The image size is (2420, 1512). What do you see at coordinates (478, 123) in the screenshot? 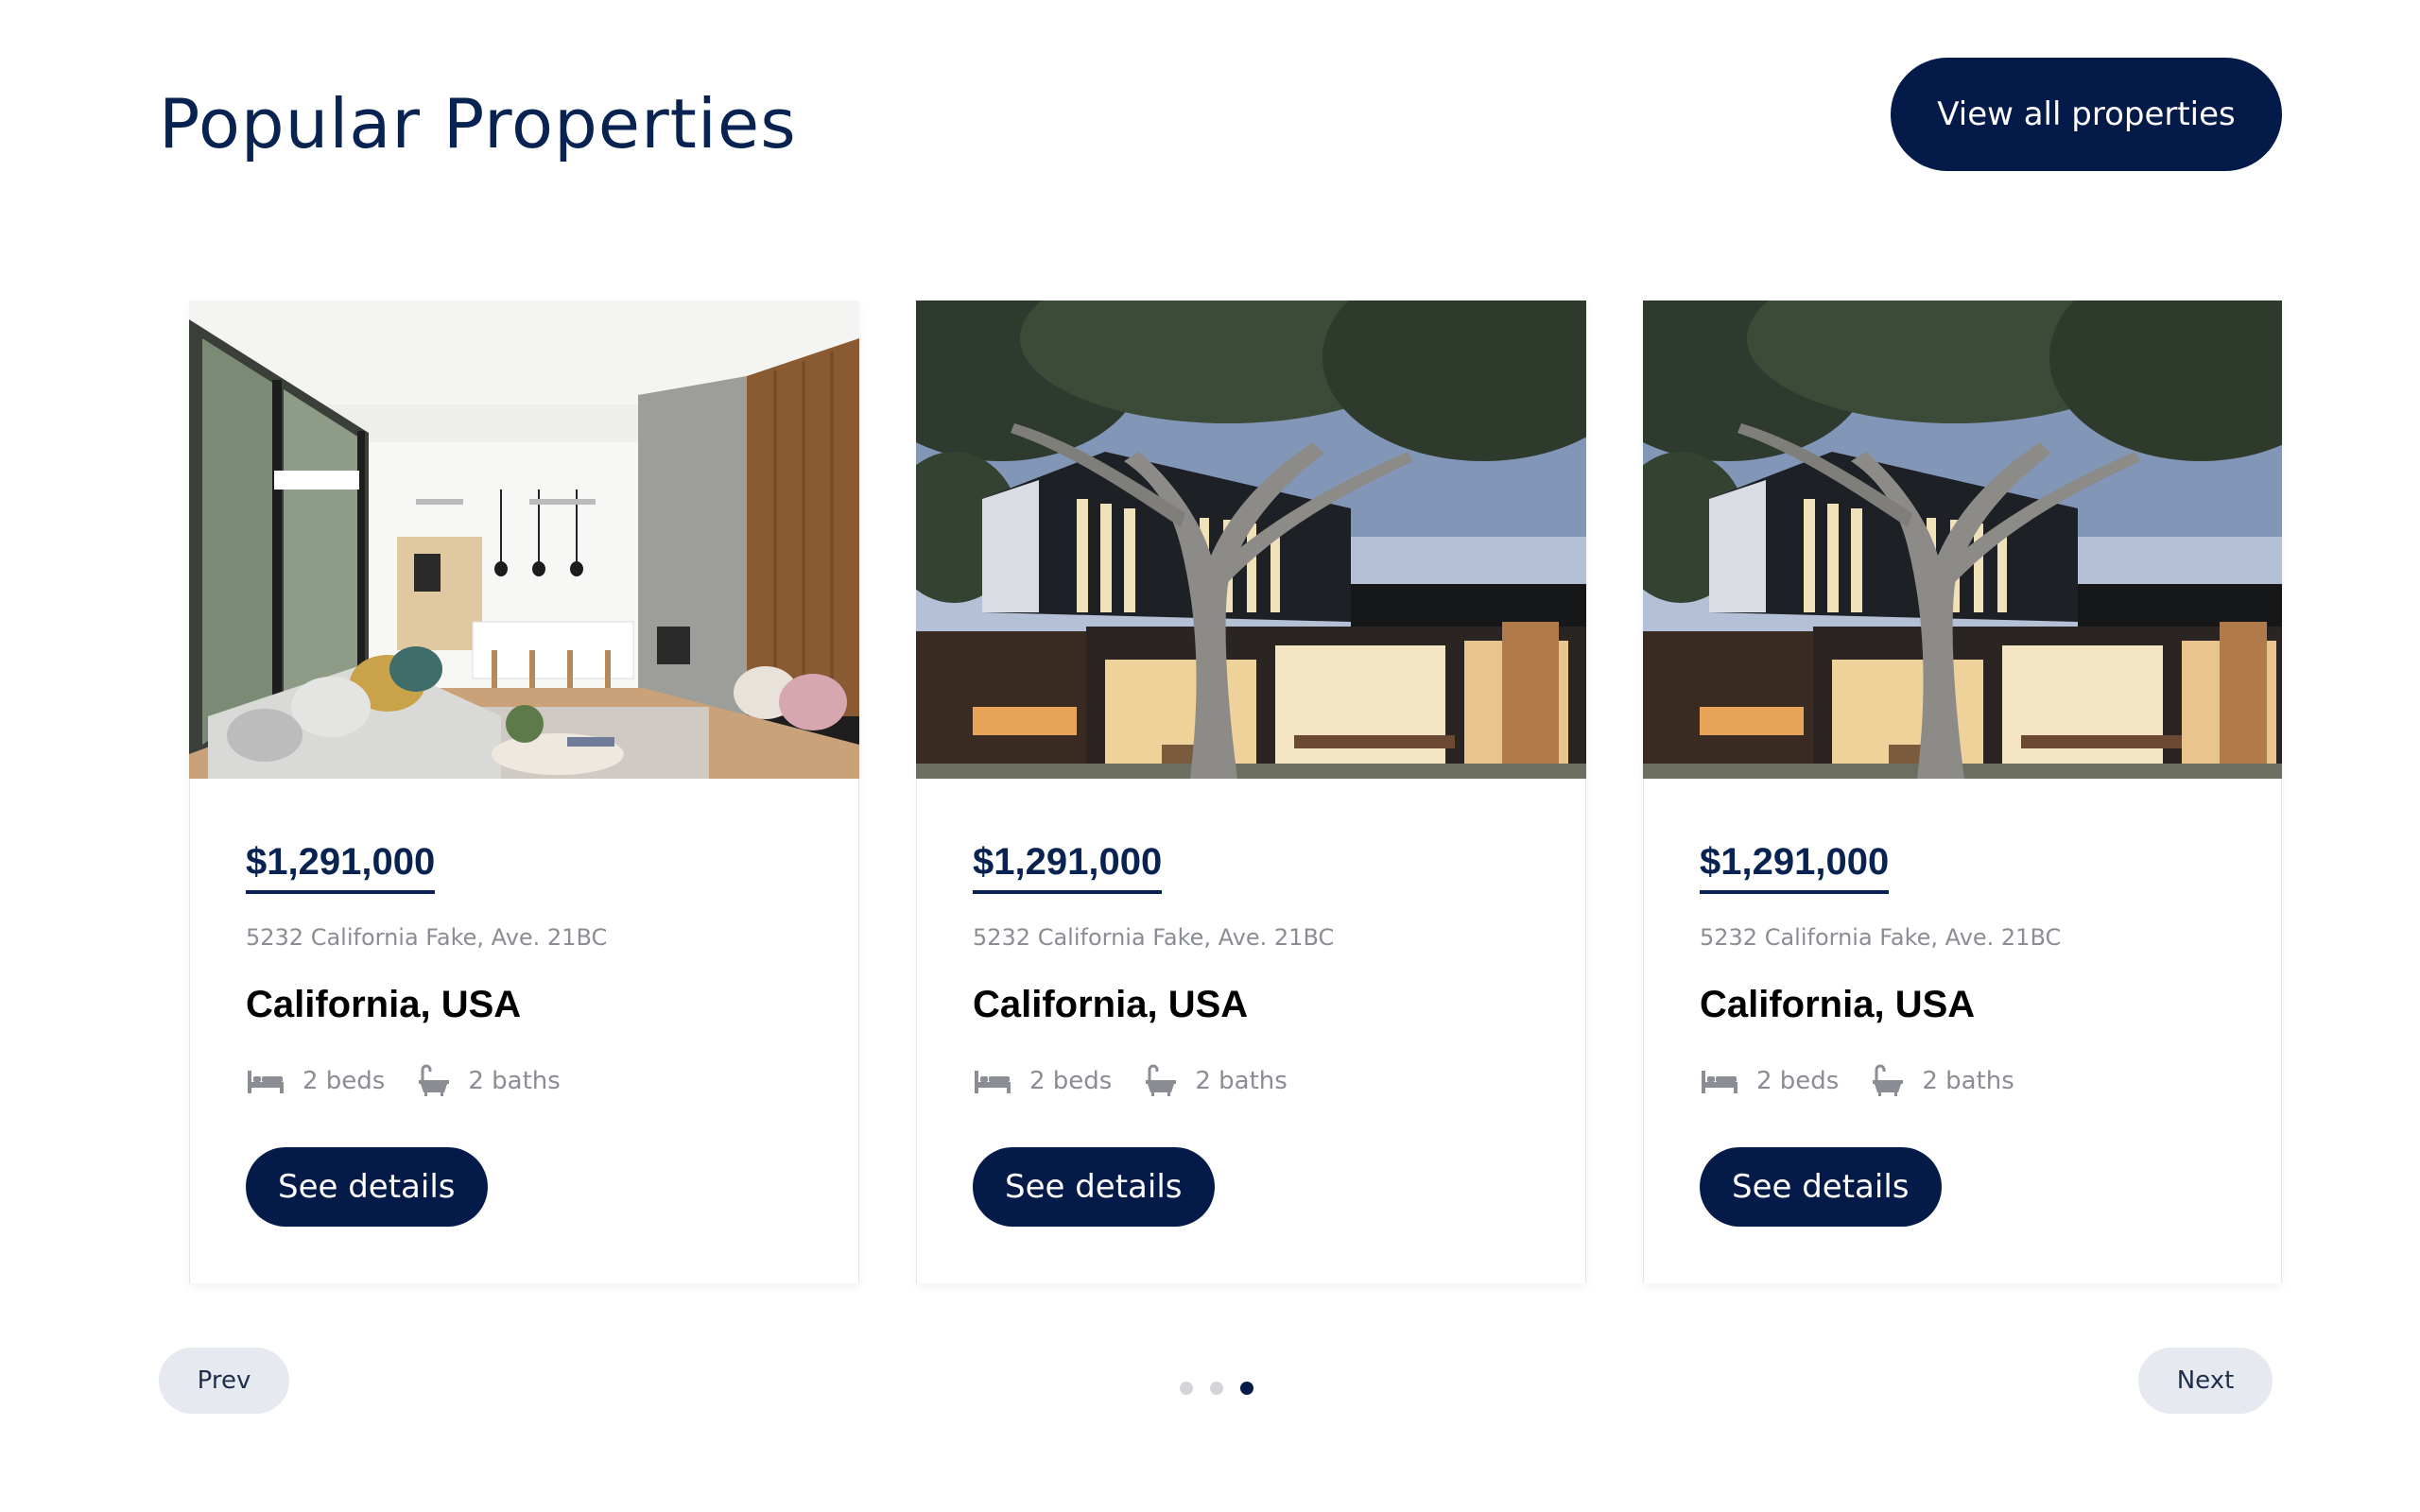
I see `section-title: Popular Properties` at bounding box center [478, 123].